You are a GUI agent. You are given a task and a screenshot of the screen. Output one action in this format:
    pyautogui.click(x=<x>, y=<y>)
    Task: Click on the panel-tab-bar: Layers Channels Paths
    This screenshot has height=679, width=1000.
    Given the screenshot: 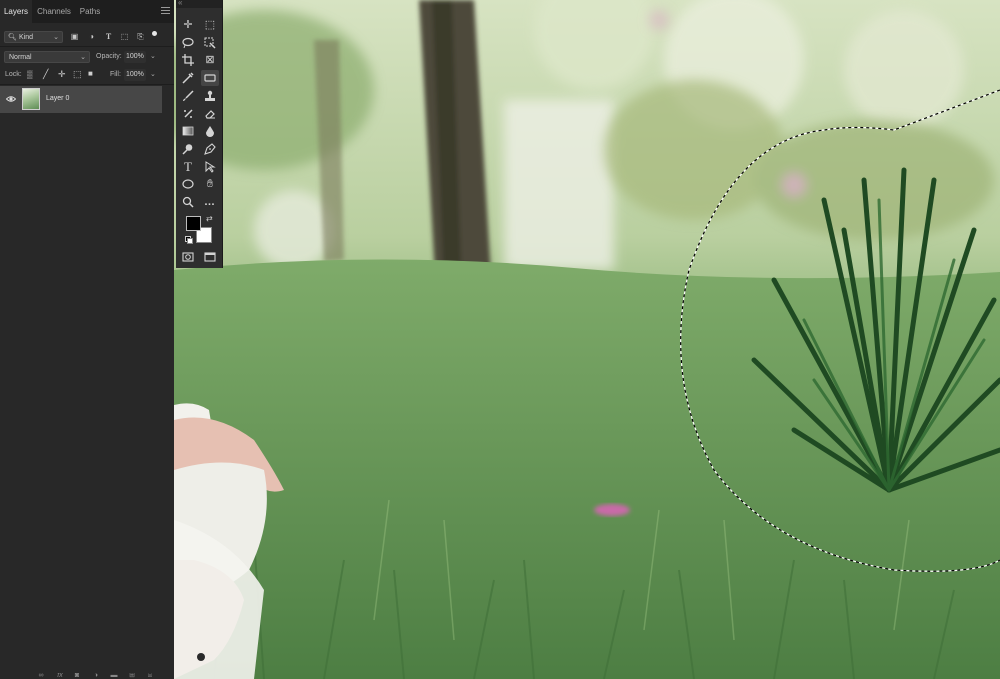 What is the action you would take?
    pyautogui.click(x=87, y=11)
    